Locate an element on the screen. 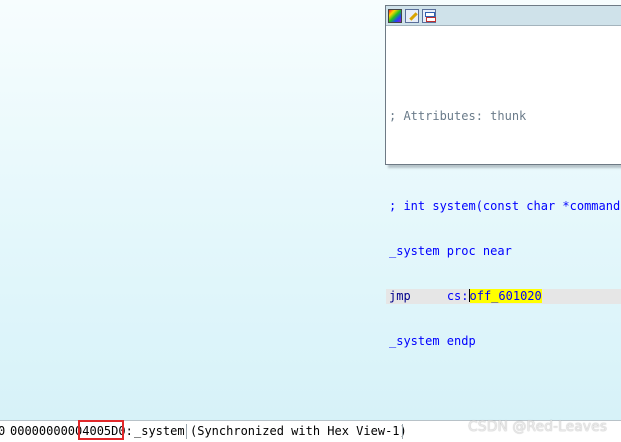 This screenshot has width=621, height=442. status-address-suffix: : is located at coordinates (129, 431).